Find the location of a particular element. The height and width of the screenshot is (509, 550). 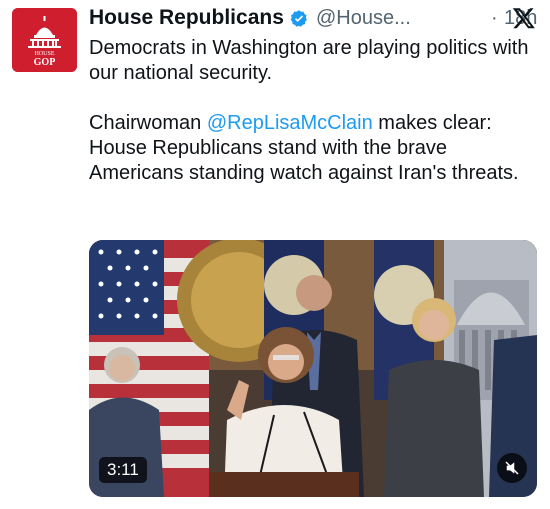

x-logo-icon is located at coordinates (524, 18).